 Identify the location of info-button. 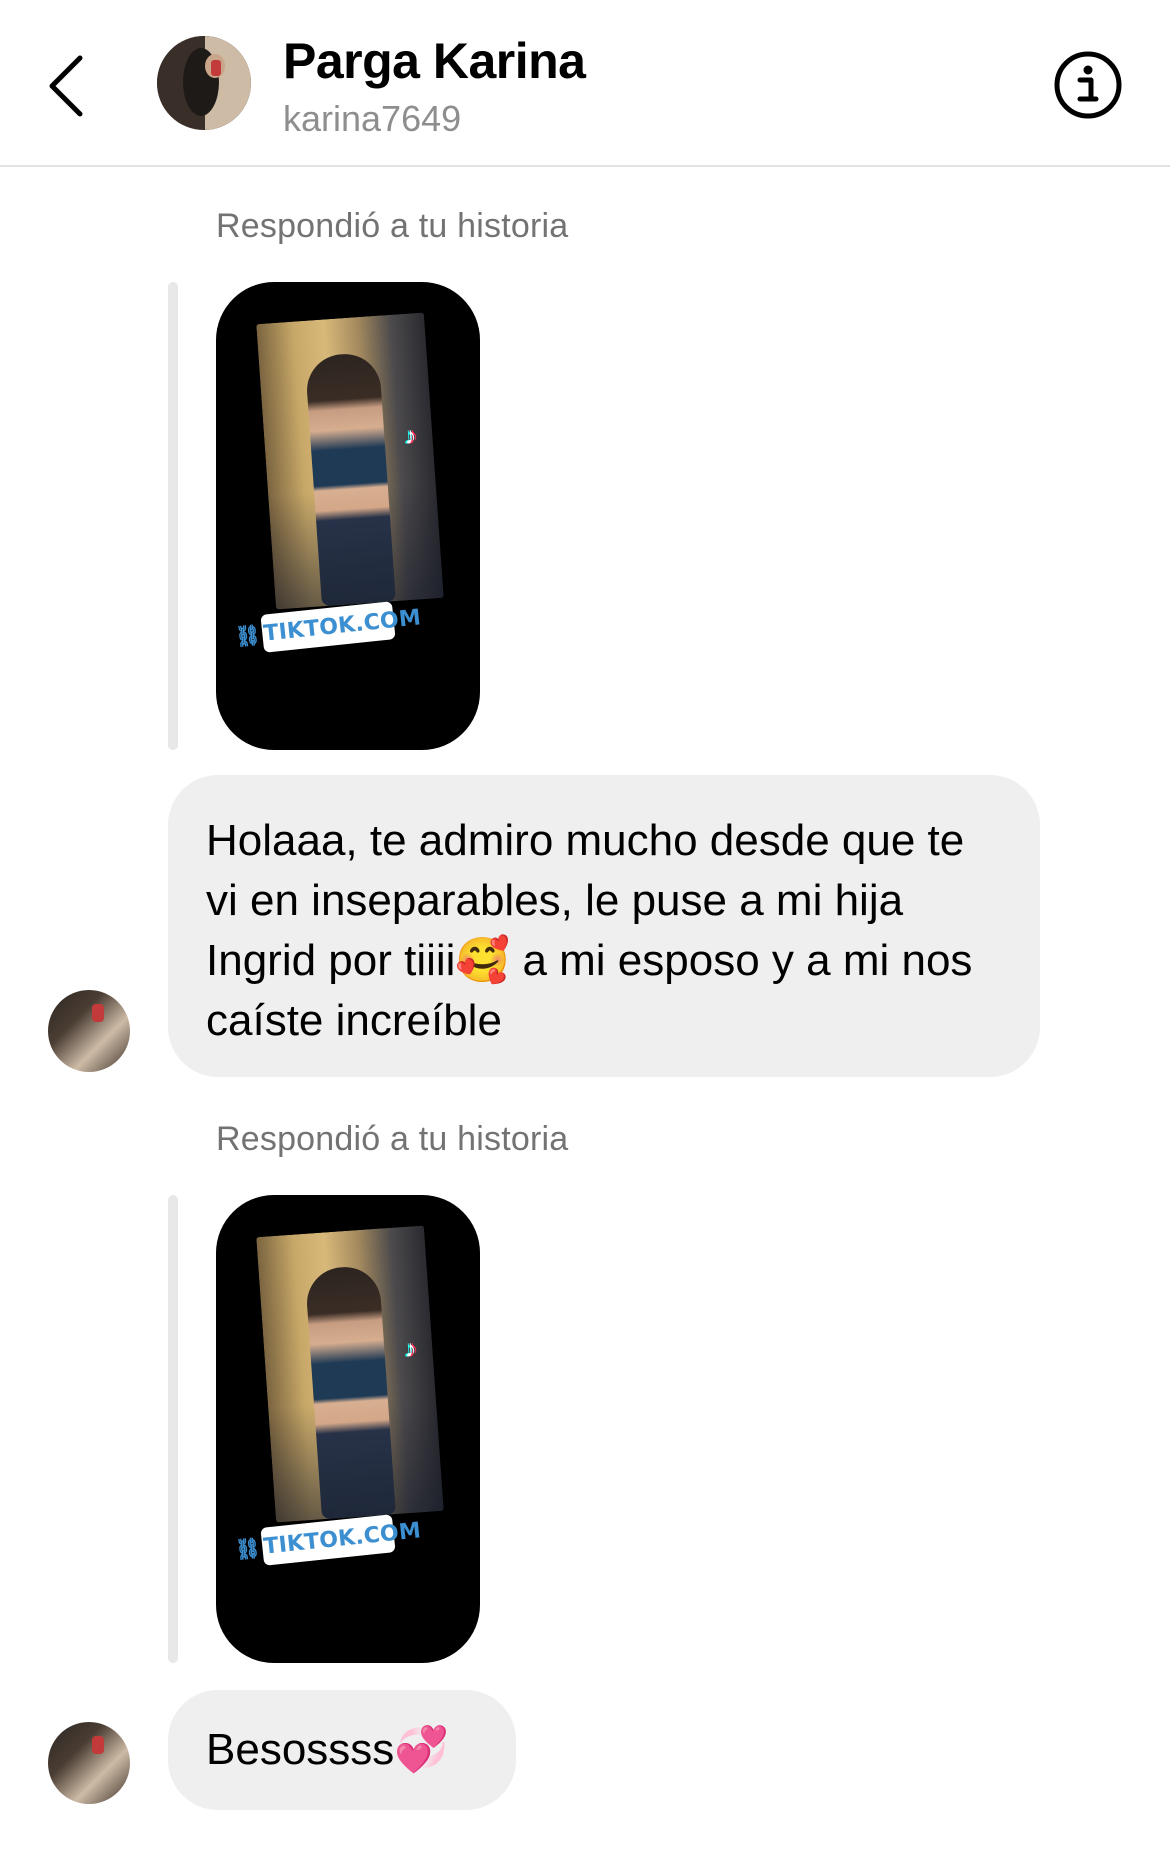
(1088, 85).